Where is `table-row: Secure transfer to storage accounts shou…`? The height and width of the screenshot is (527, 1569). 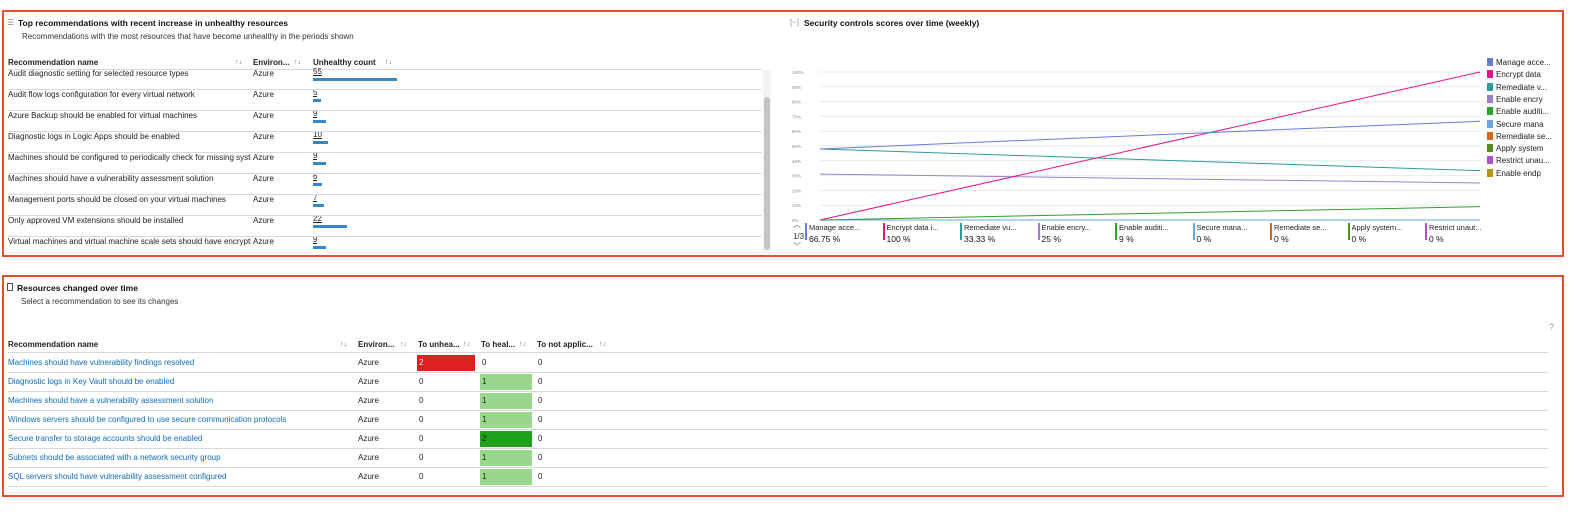
table-row: Secure transfer to storage accounts shou… is located at coordinates (778, 439).